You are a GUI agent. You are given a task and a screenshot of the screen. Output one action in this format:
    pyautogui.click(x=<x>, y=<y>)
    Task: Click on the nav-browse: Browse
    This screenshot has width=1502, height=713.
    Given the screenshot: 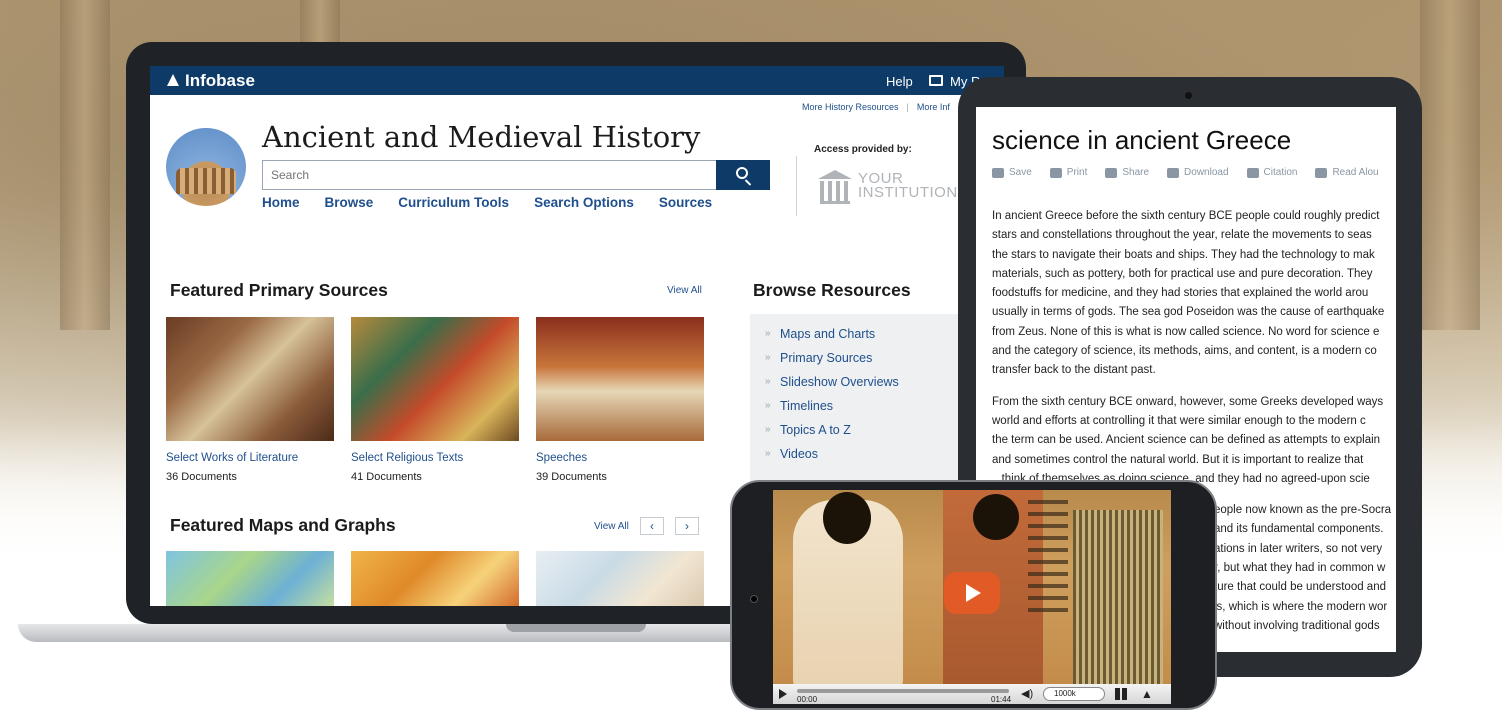 What is the action you would take?
    pyautogui.click(x=349, y=202)
    